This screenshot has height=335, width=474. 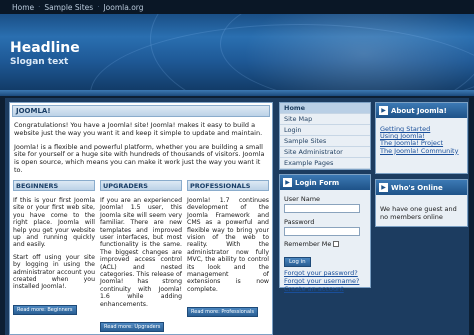 What do you see at coordinates (327, 289) in the screenshot?
I see `create-account-link: Create an account` at bounding box center [327, 289].